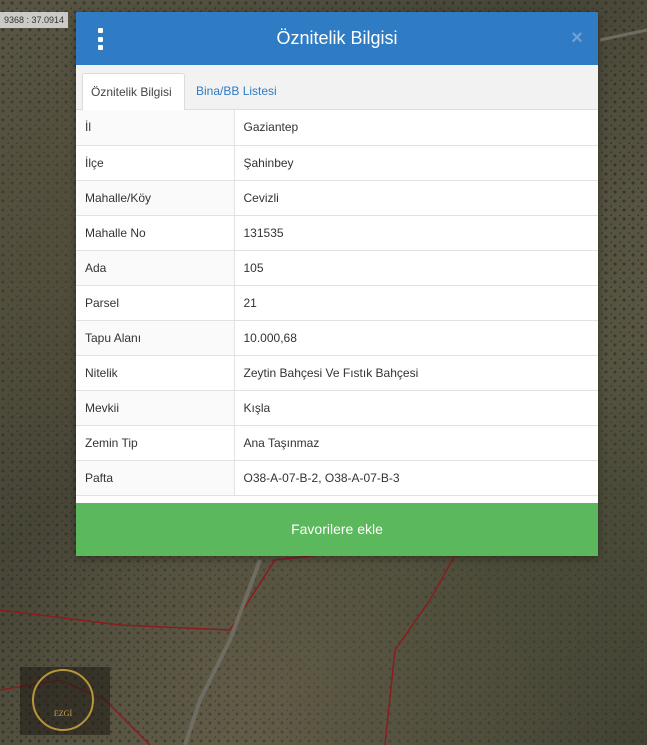 Image resolution: width=647 pixels, height=745 pixels. I want to click on attribute-key: Tapu Alanı, so click(155, 338).